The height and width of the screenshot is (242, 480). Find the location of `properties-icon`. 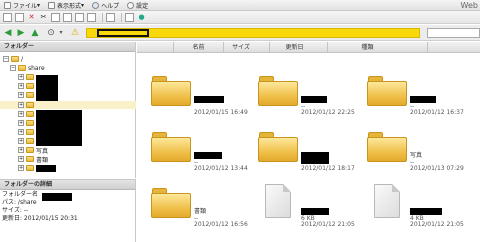

properties-icon is located at coordinates (91, 17).